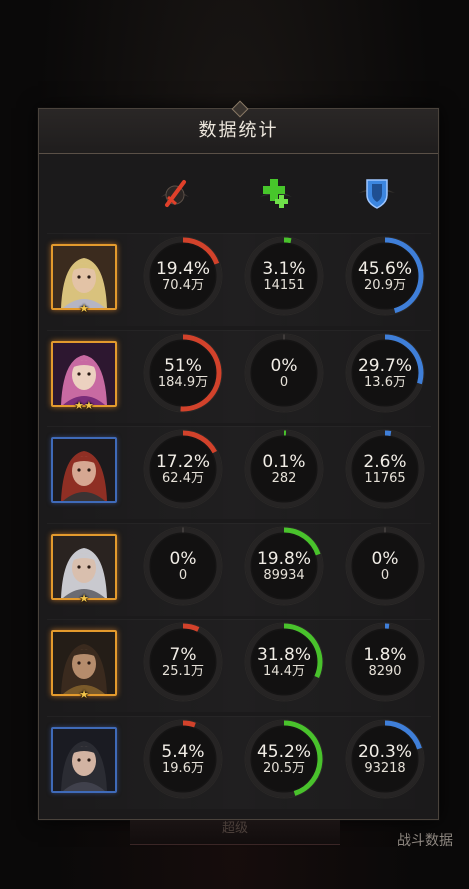 Image resolution: width=469 pixels, height=889 pixels. I want to click on damage-gauge: 17.2% 62.4万, so click(183, 469).